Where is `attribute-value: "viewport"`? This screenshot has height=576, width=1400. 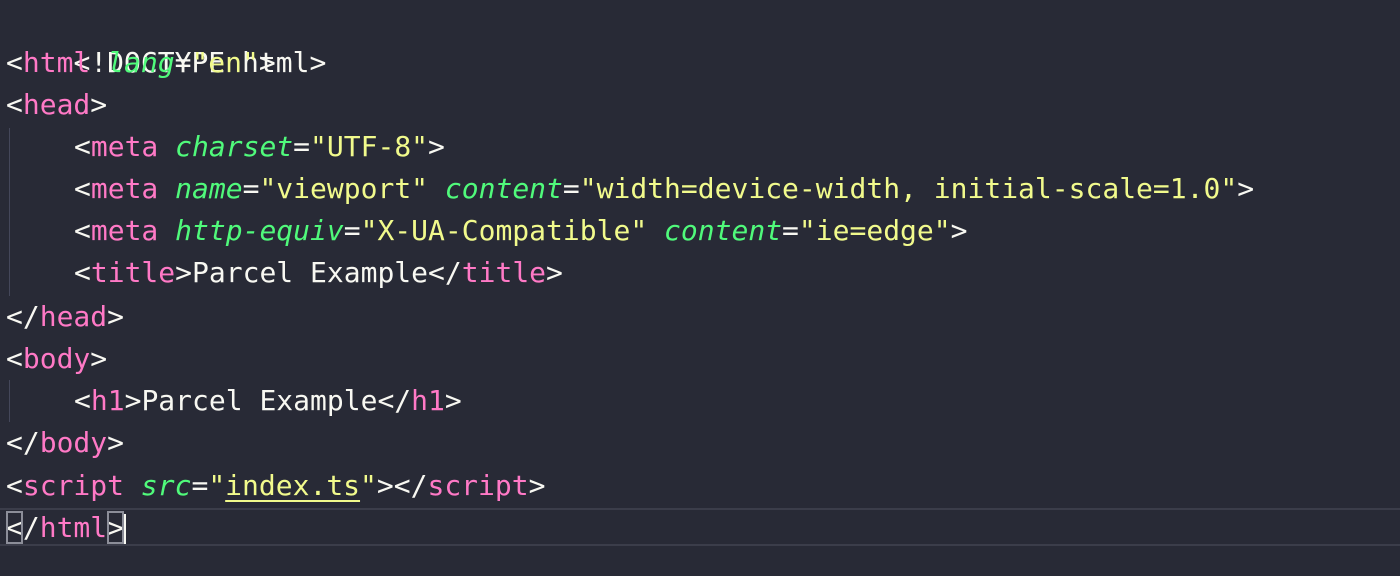
attribute-value: "viewport" is located at coordinates (344, 188).